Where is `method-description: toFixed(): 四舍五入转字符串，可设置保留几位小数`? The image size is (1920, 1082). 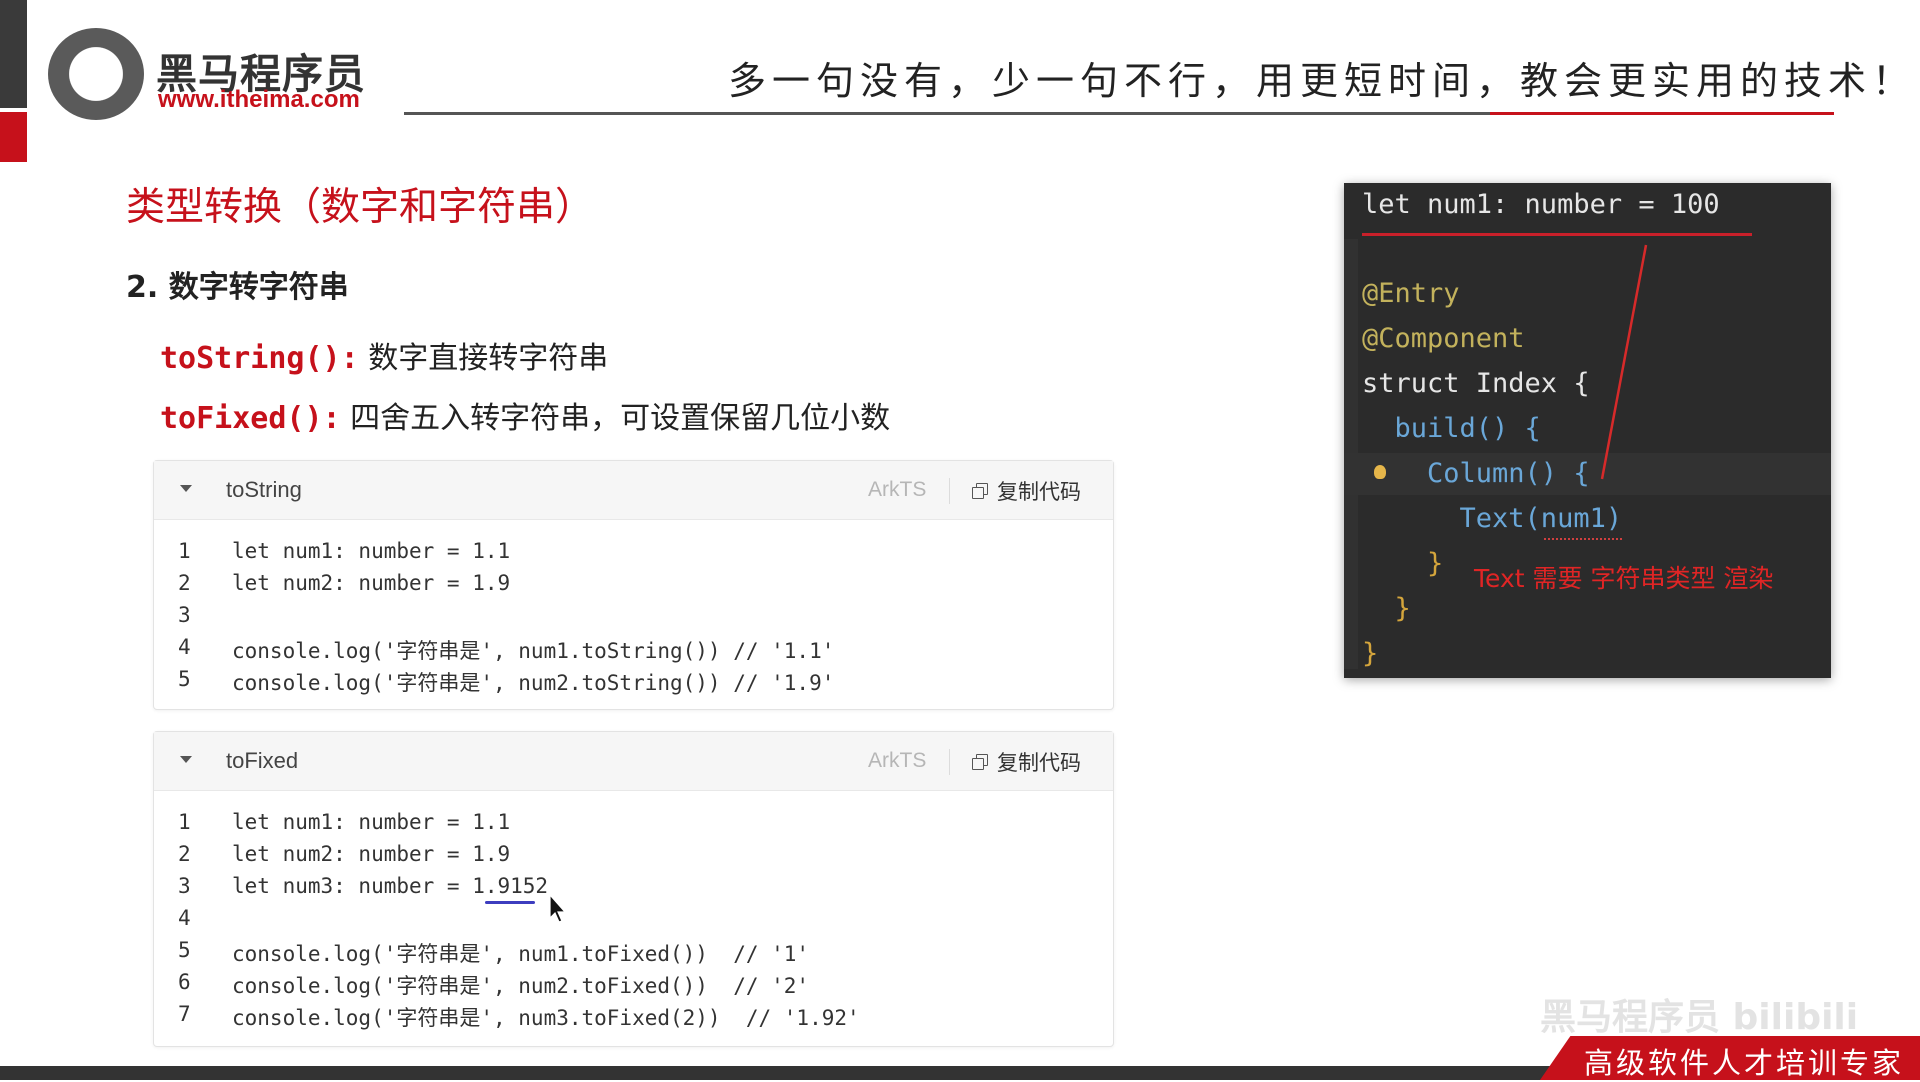 method-description: toFixed(): 四舍五入转字符串，可设置保留几位小数 is located at coordinates (525, 415).